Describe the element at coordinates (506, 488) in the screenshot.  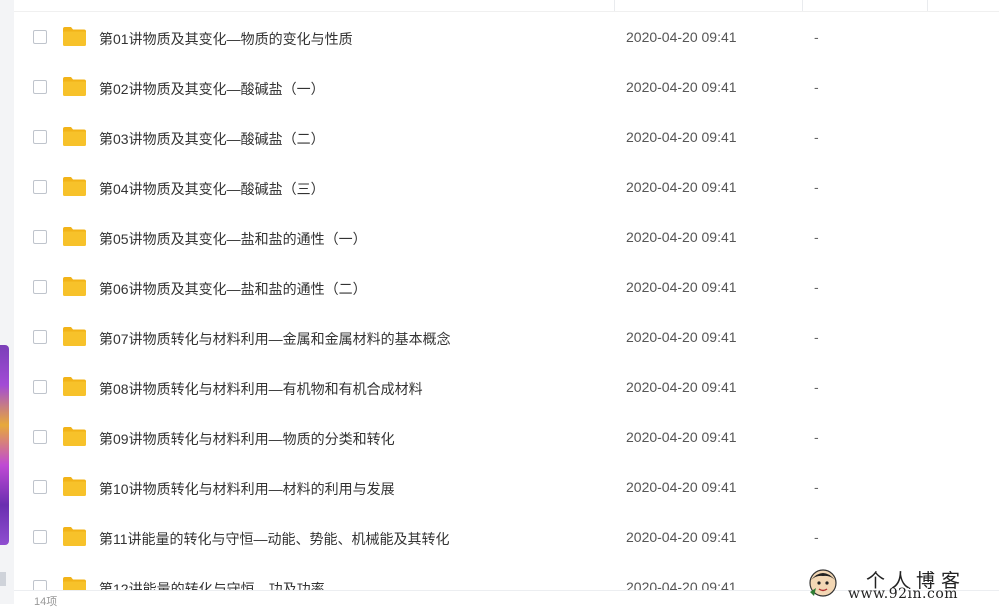
I see `file-row: 第10讲物质转化与材料利用—材料的利用与发展 2020-04-20 09:41 -` at that location.